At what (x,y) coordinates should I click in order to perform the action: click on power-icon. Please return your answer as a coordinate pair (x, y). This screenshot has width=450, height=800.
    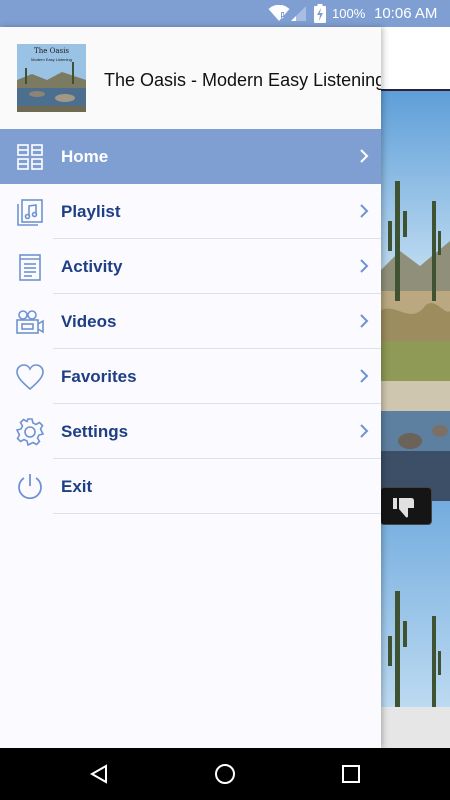
    Looking at the image, I should click on (30, 487).